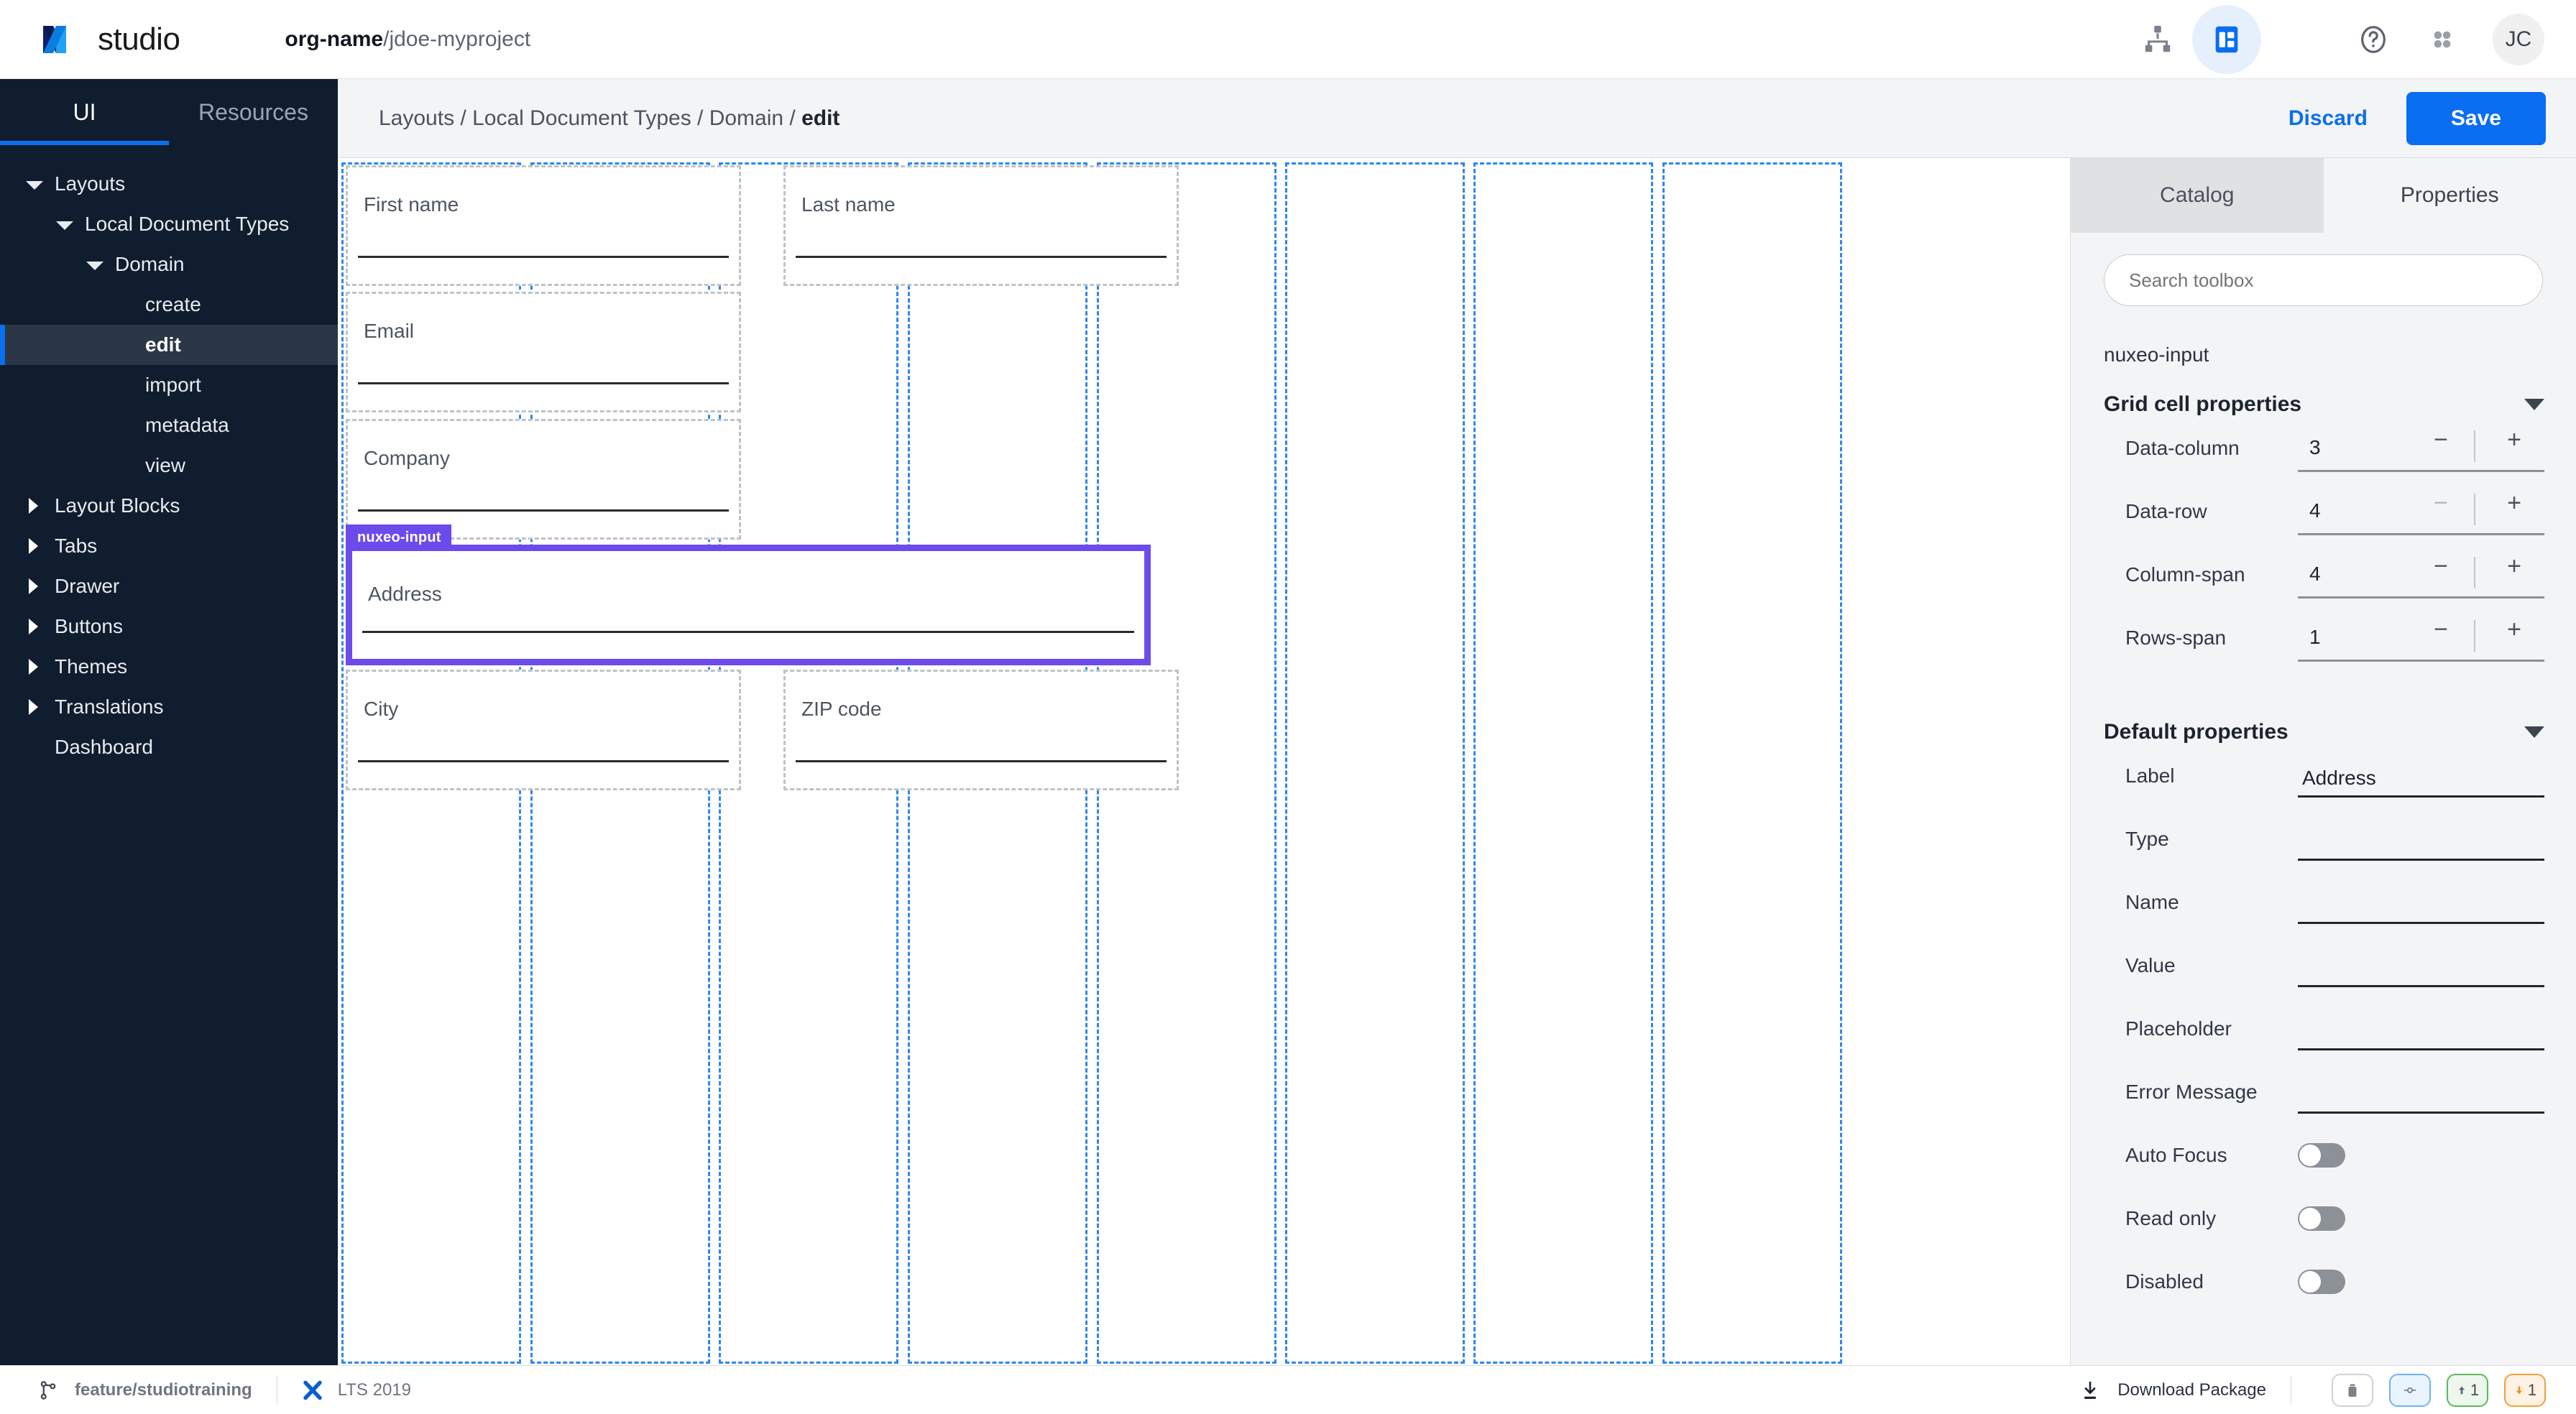 Image resolution: width=2576 pixels, height=1414 pixels. What do you see at coordinates (2352, 1390) in the screenshot?
I see `trash-chip` at bounding box center [2352, 1390].